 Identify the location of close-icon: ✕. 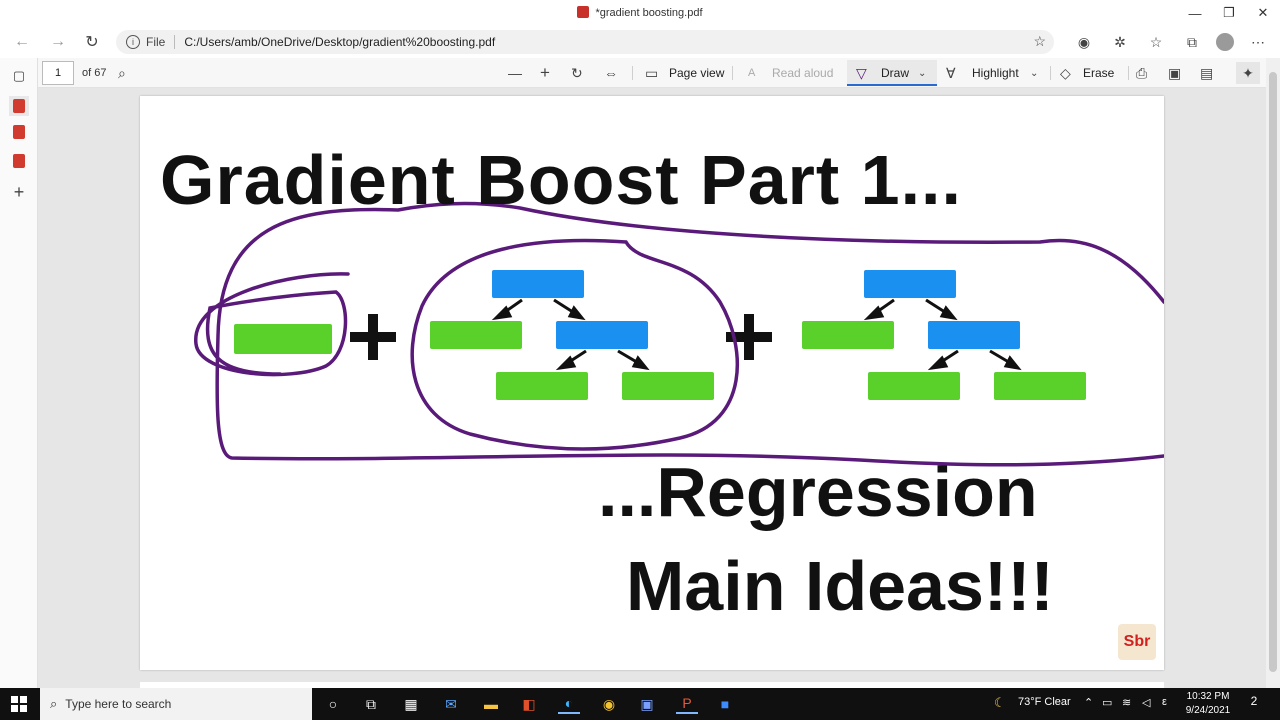
(1263, 12).